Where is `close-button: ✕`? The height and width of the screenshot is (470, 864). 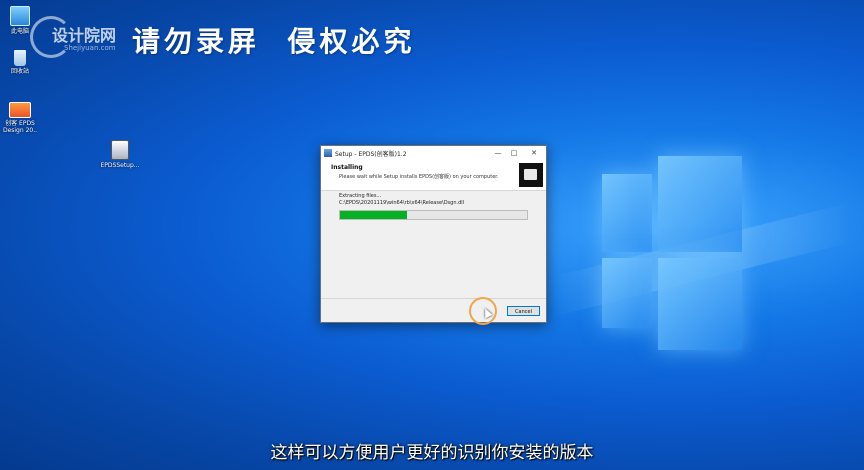
close-button: ✕ is located at coordinates (534, 153).